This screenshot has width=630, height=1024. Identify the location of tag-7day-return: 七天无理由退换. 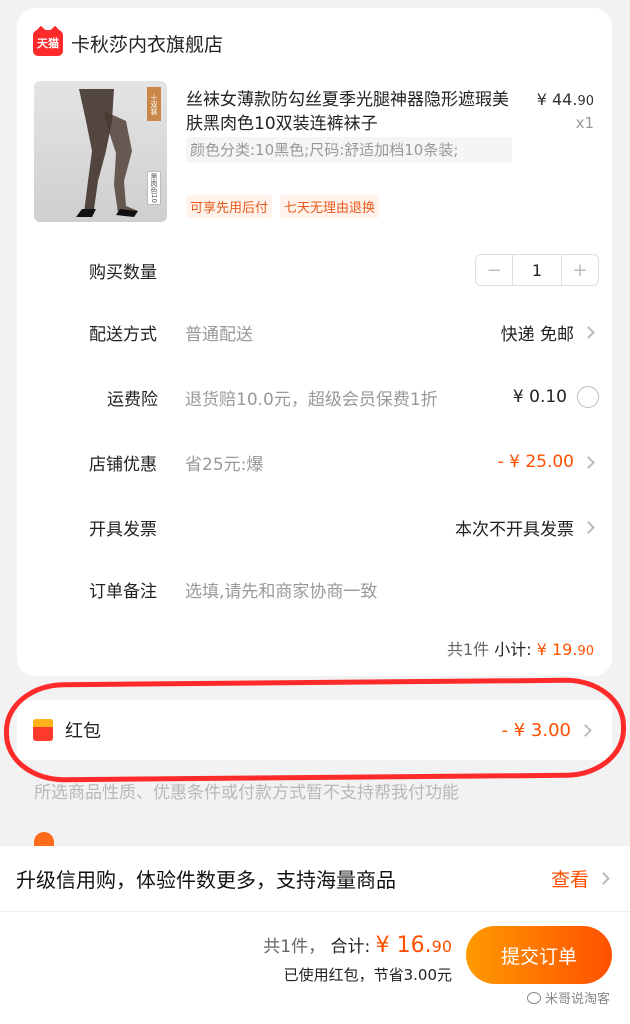
(330, 206).